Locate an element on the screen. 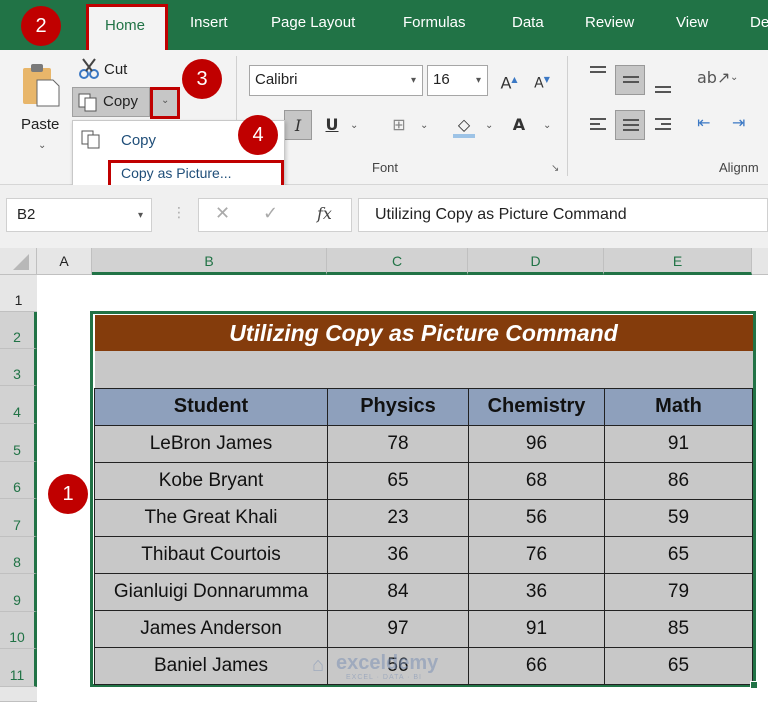 The width and height of the screenshot is (768, 702). name-box-value: B2 is located at coordinates (26, 214).